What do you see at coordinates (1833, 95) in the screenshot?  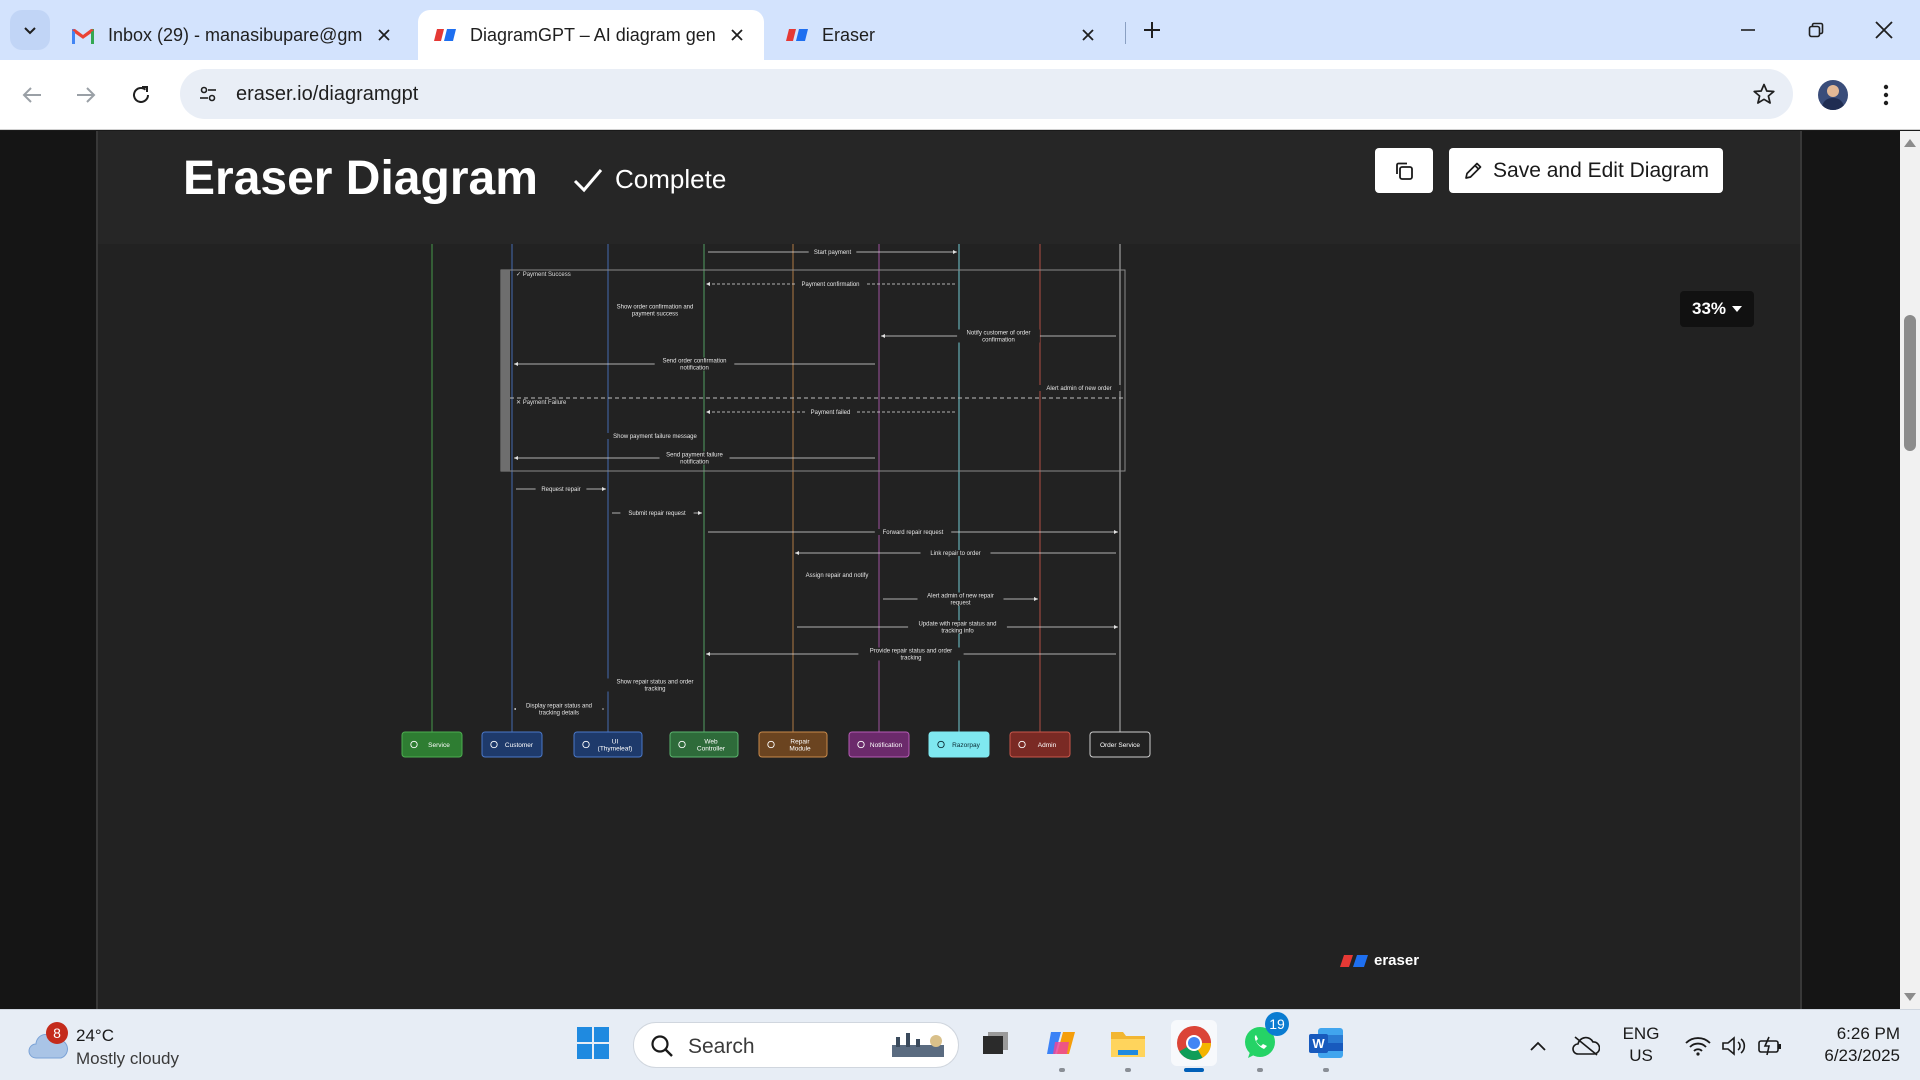 I see `profile-avatar` at bounding box center [1833, 95].